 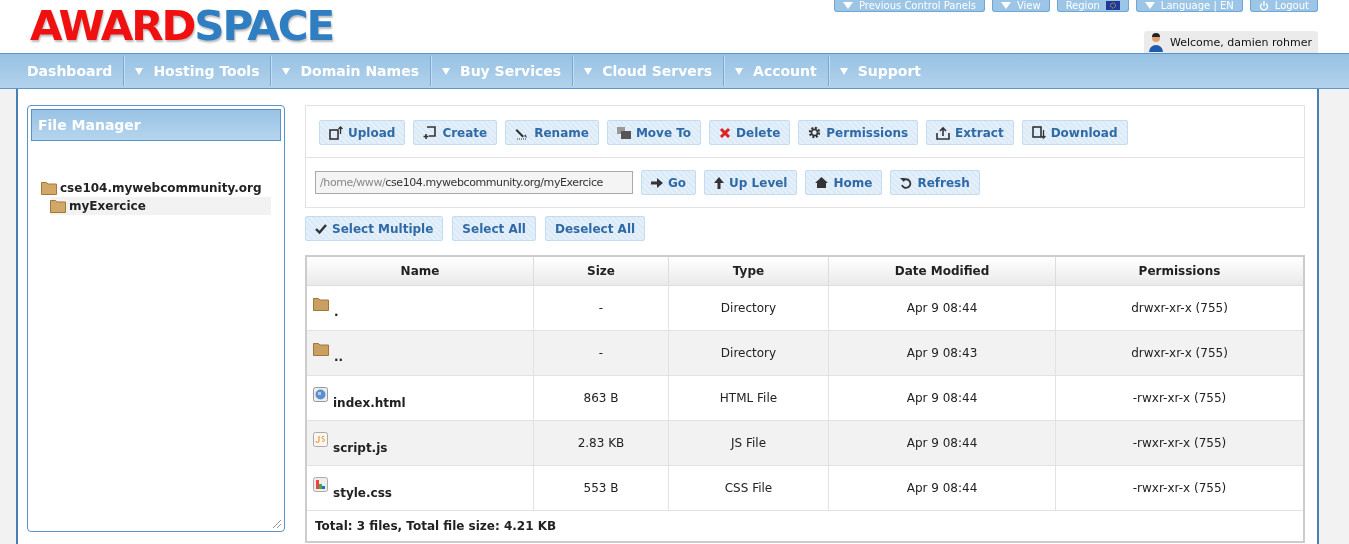 What do you see at coordinates (748, 443) in the screenshot?
I see `table-cell: JS File` at bounding box center [748, 443].